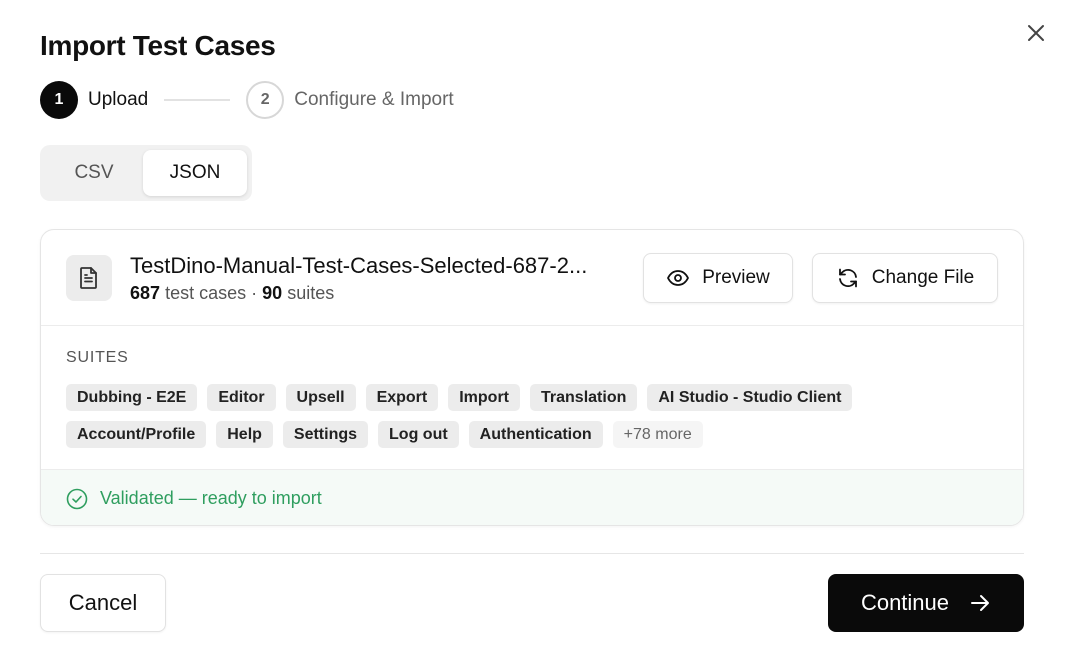 The width and height of the screenshot is (1068, 665). Describe the element at coordinates (418, 434) in the screenshot. I see `suite-tag: Log out` at that location.